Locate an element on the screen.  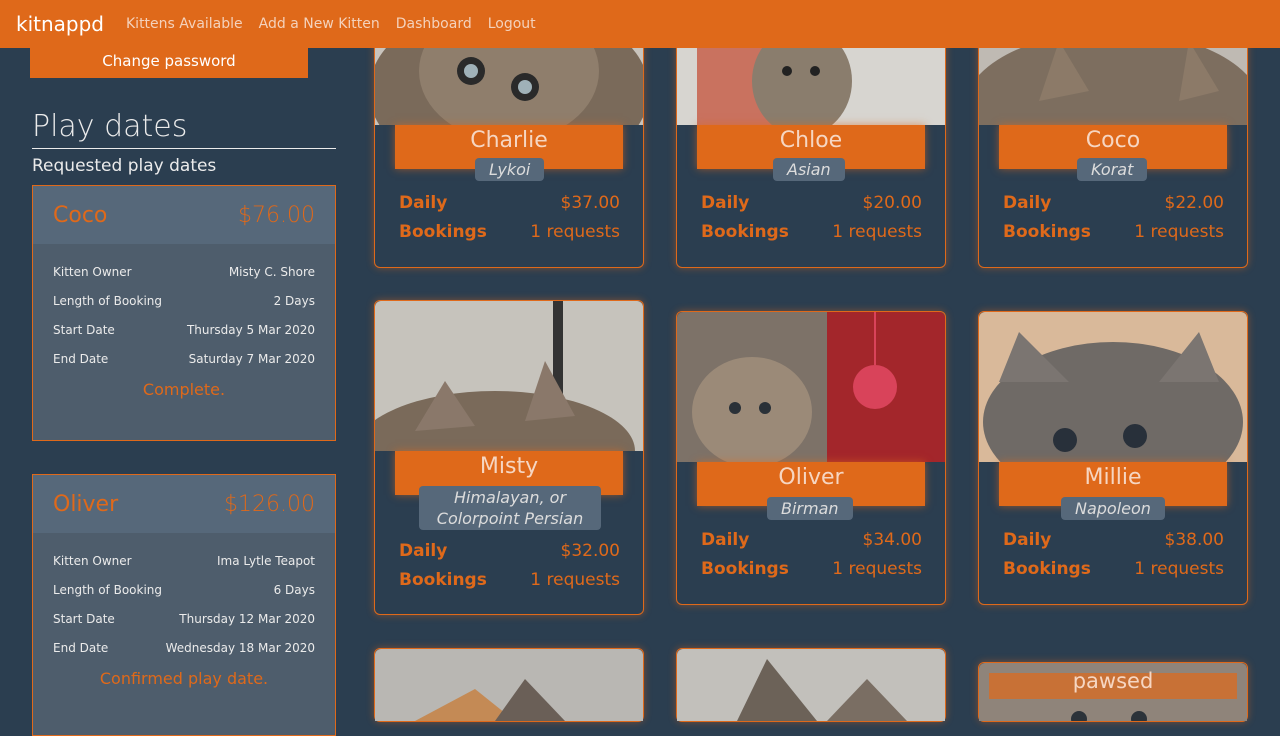
kitten-breed-badge: Asian is located at coordinates (809, 169).